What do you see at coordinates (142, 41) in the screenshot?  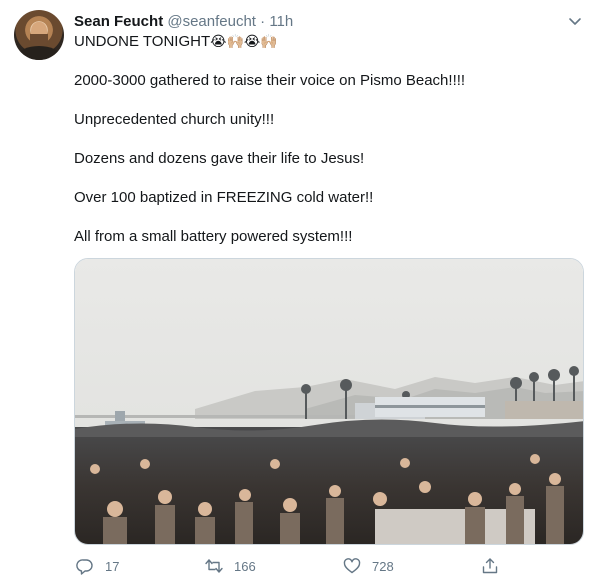 I see `first-line-text: UNDONE TONIGHT` at bounding box center [142, 41].